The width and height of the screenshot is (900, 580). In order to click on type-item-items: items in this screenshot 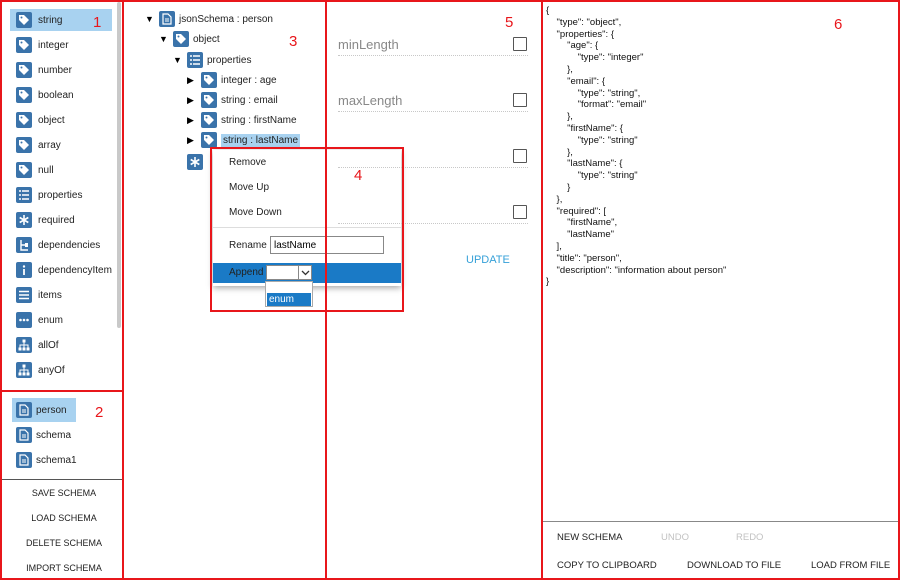, I will do `click(61, 295)`.